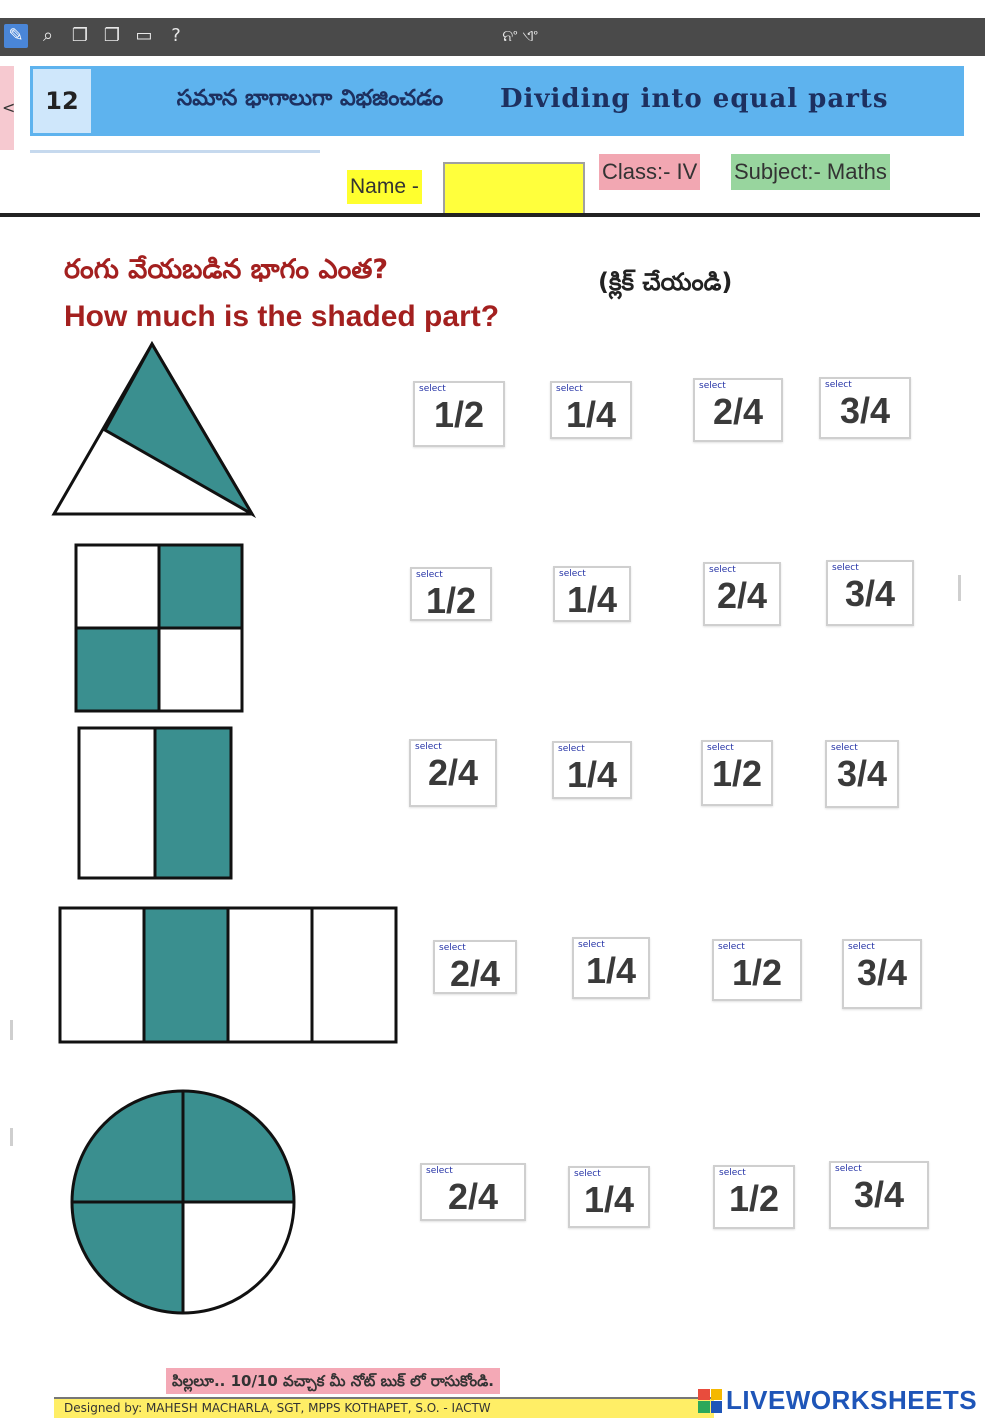 The height and width of the screenshot is (1418, 1000). What do you see at coordinates (490, 215) in the screenshot?
I see `header-divider` at bounding box center [490, 215].